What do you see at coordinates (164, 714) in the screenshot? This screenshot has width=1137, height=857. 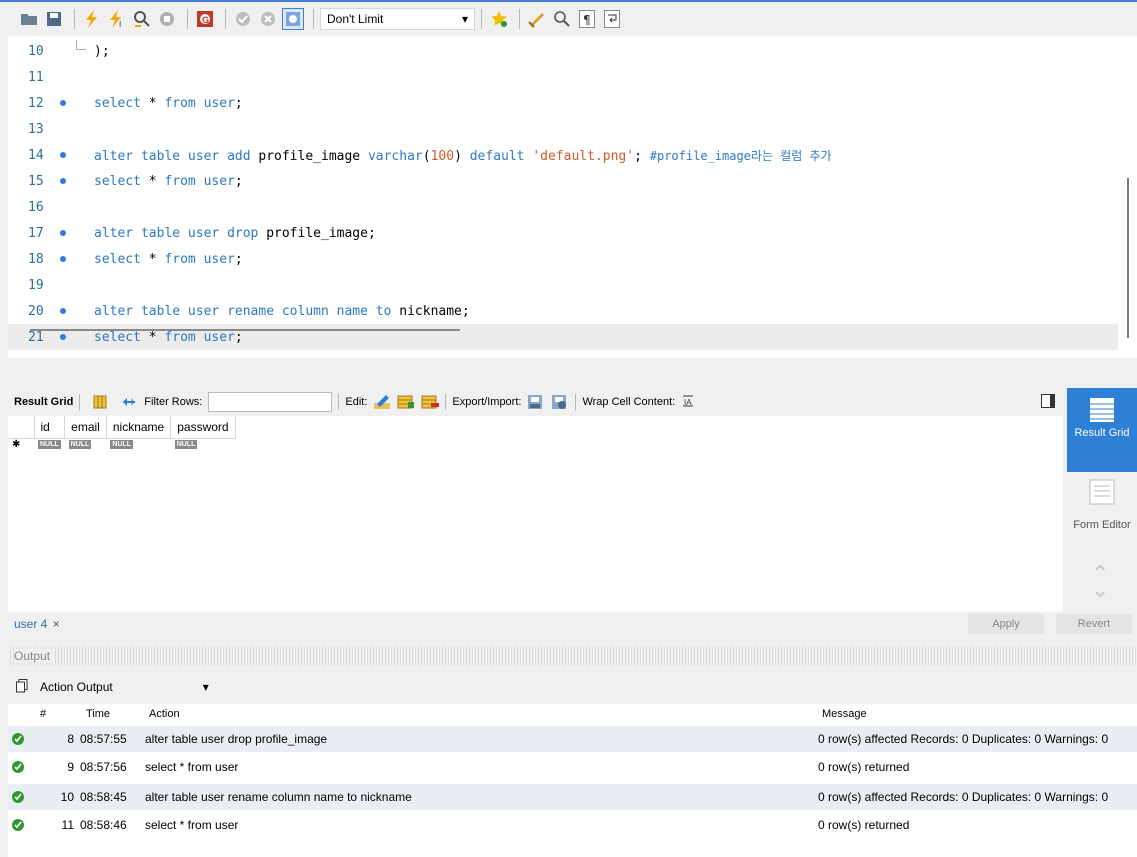 I see `column-header: Action` at bounding box center [164, 714].